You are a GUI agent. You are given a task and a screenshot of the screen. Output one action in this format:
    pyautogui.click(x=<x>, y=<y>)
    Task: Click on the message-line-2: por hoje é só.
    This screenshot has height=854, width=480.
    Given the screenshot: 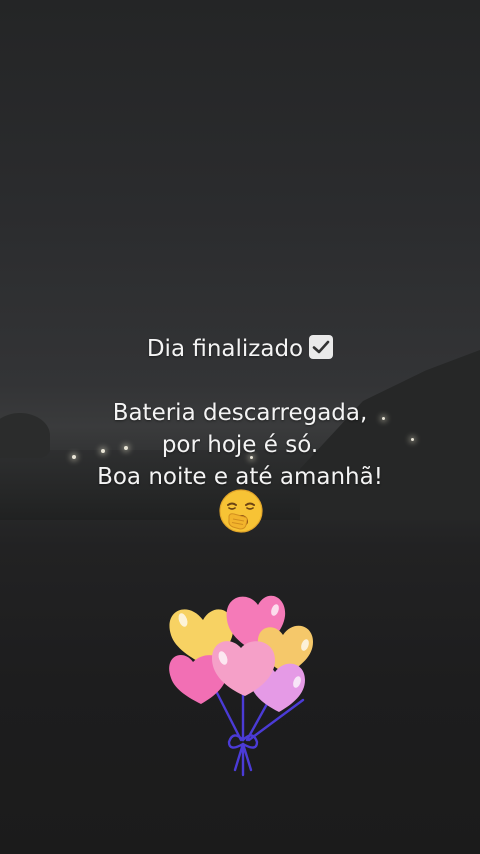 What is the action you would take?
    pyautogui.click(x=240, y=445)
    